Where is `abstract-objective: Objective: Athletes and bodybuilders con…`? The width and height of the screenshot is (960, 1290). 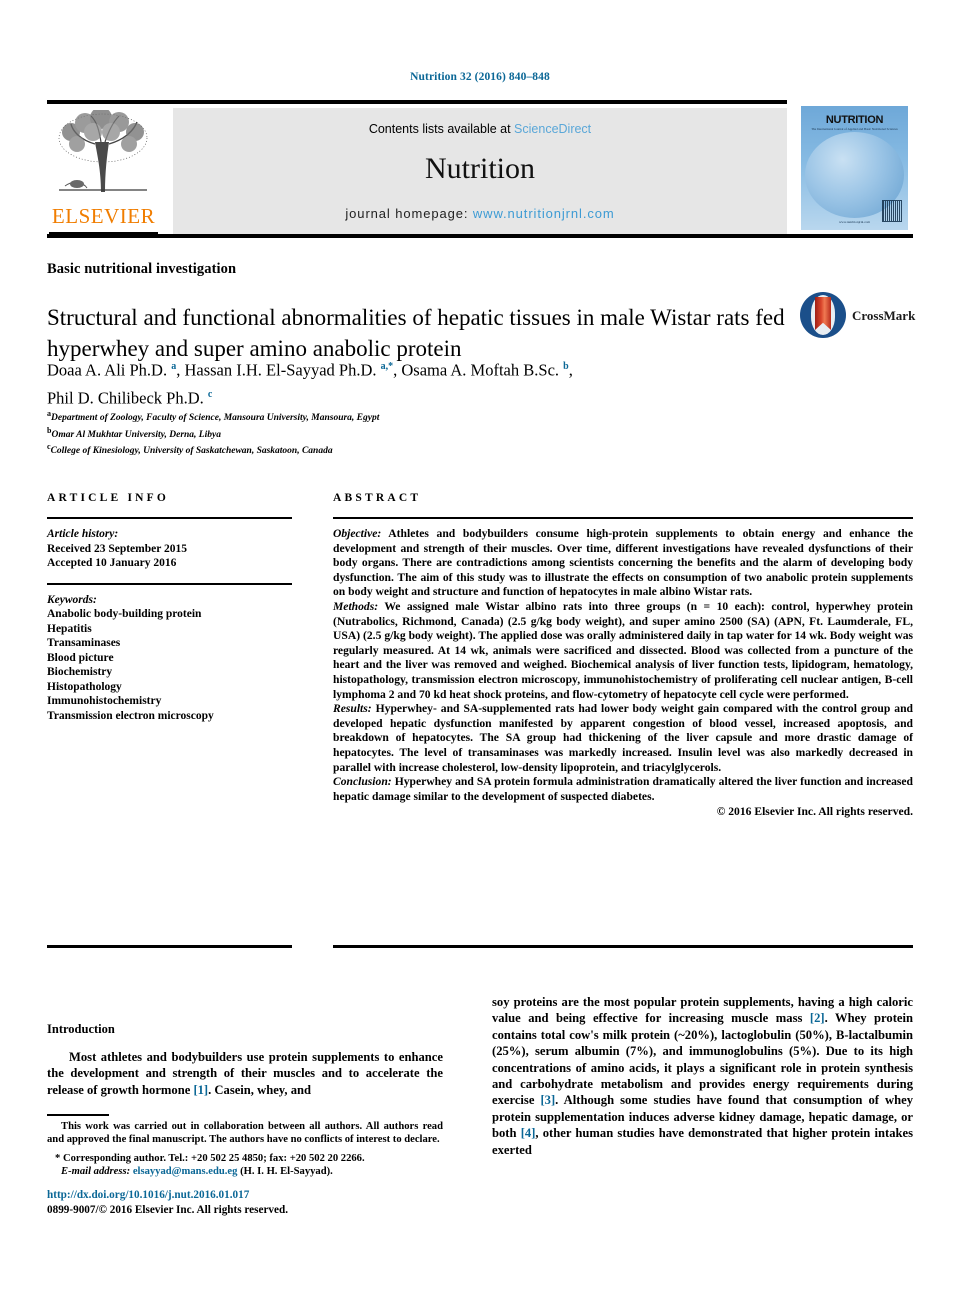
abstract-objective: Objective: Athletes and bodybuilders con… is located at coordinates (623, 563).